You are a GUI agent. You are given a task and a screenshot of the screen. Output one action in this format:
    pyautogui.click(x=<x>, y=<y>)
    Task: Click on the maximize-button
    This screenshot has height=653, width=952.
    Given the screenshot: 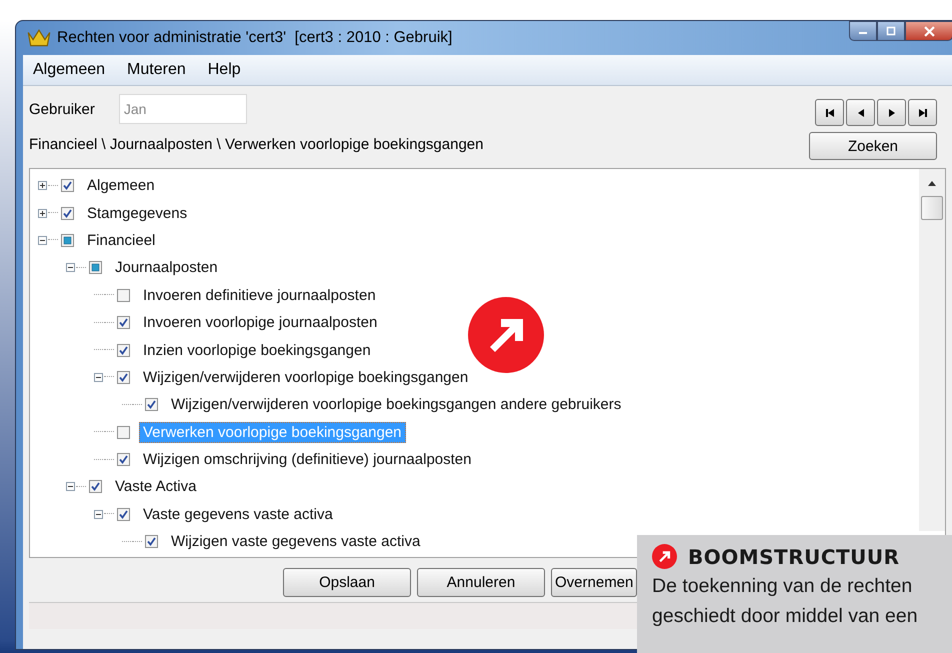 What is the action you would take?
    pyautogui.click(x=891, y=31)
    